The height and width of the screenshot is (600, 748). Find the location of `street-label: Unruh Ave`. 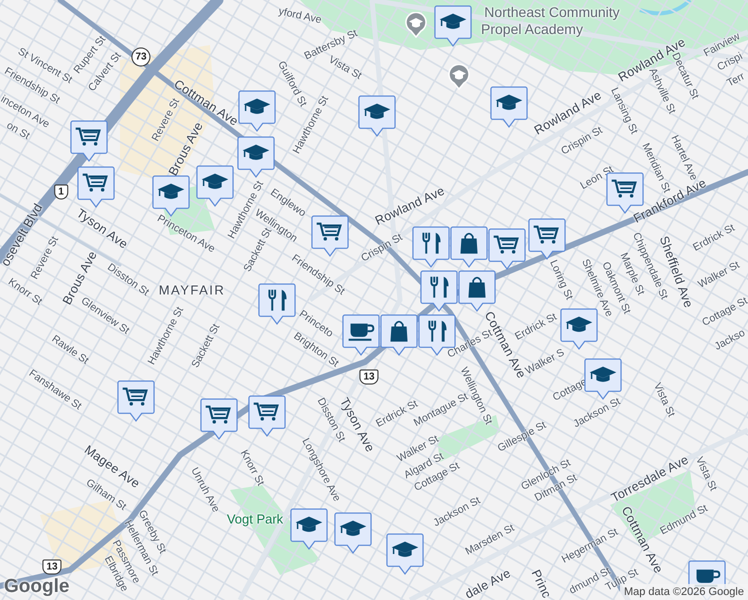

street-label: Unruh Ave is located at coordinates (205, 490).